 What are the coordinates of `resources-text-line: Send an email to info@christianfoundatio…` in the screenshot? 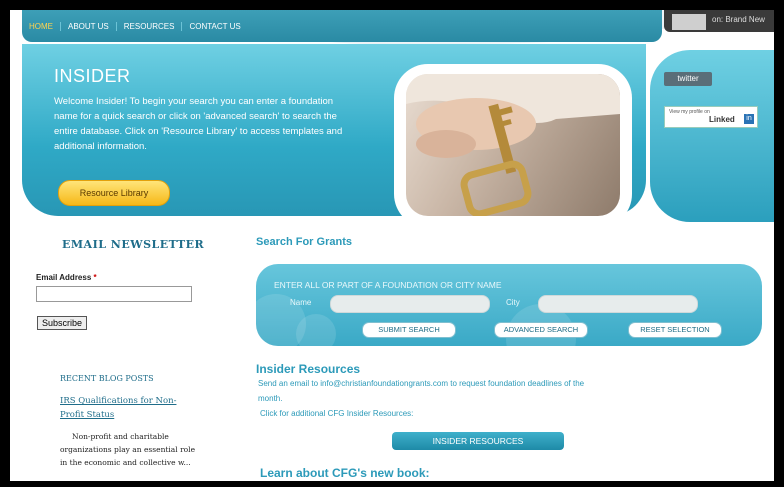 It's located at (421, 383).